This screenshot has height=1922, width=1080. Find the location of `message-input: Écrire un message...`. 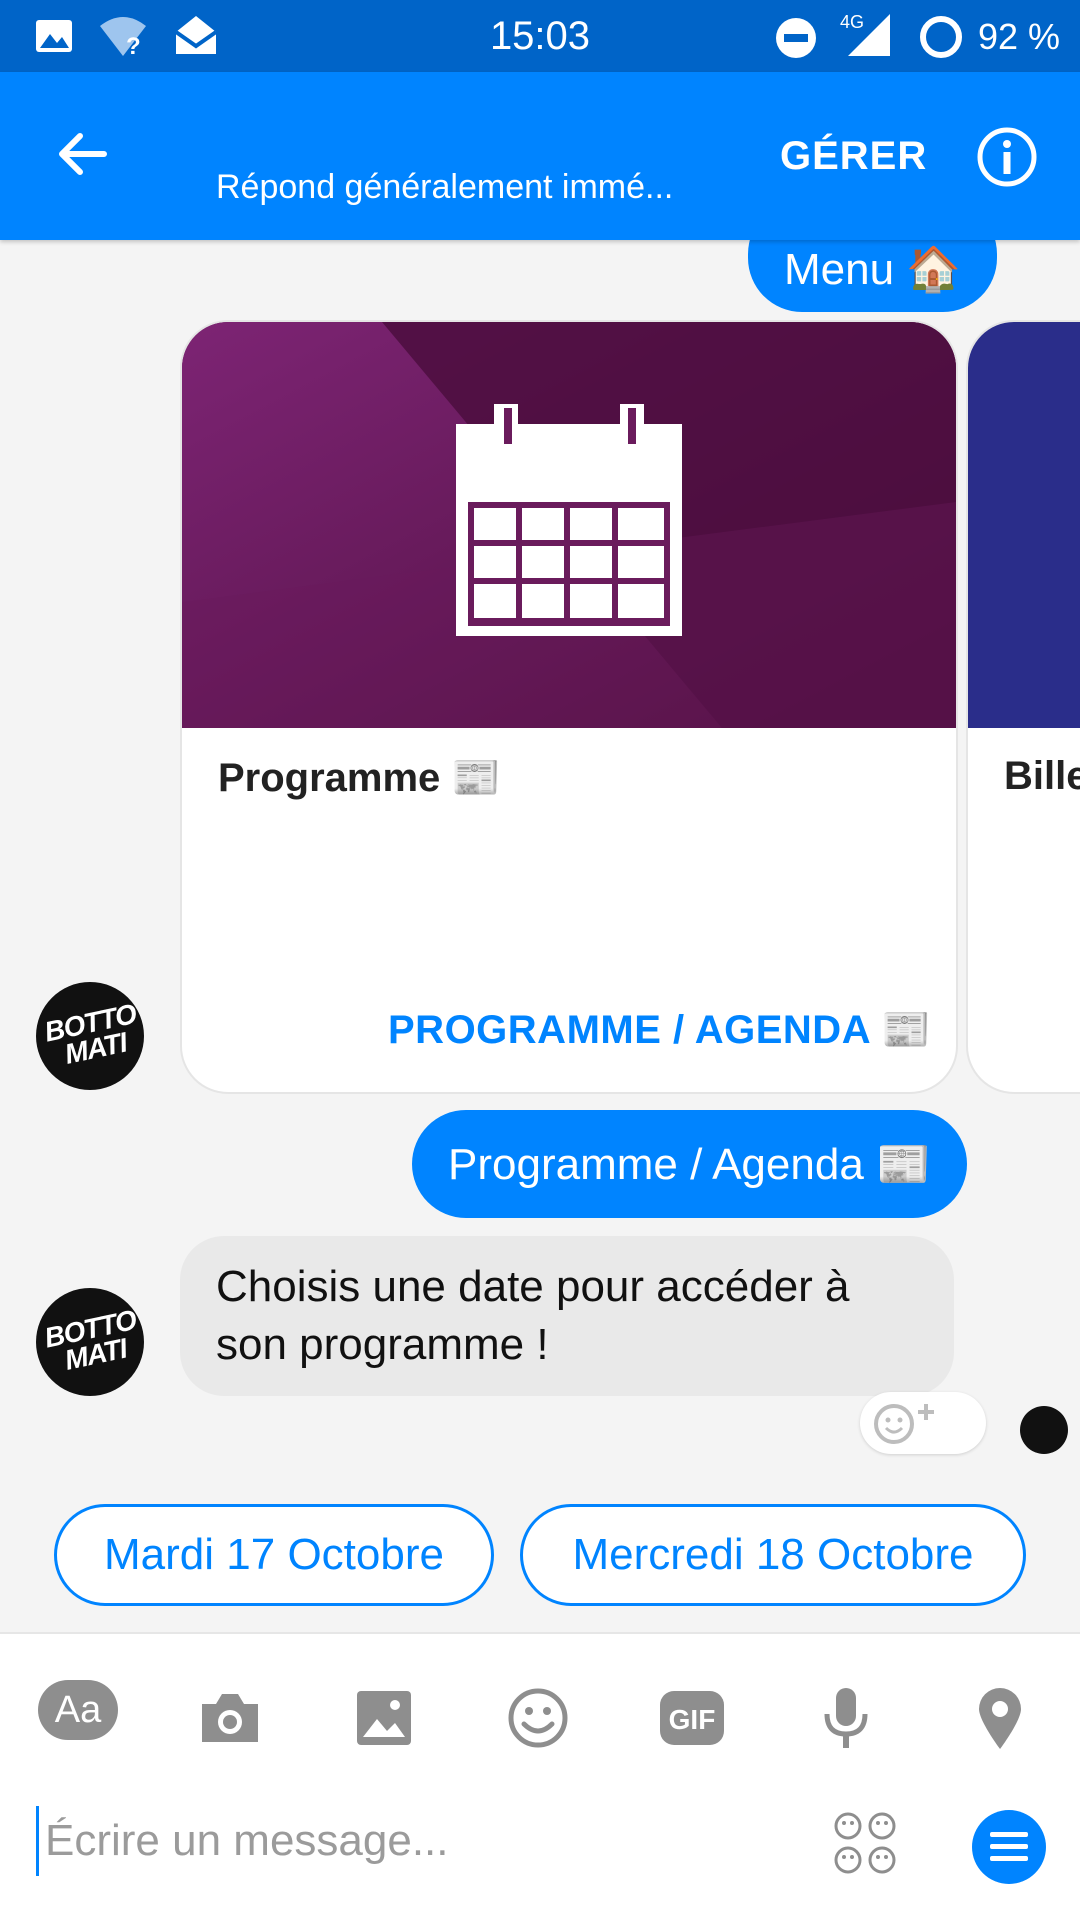

message-input: Écrire un message... is located at coordinates (420, 1841).